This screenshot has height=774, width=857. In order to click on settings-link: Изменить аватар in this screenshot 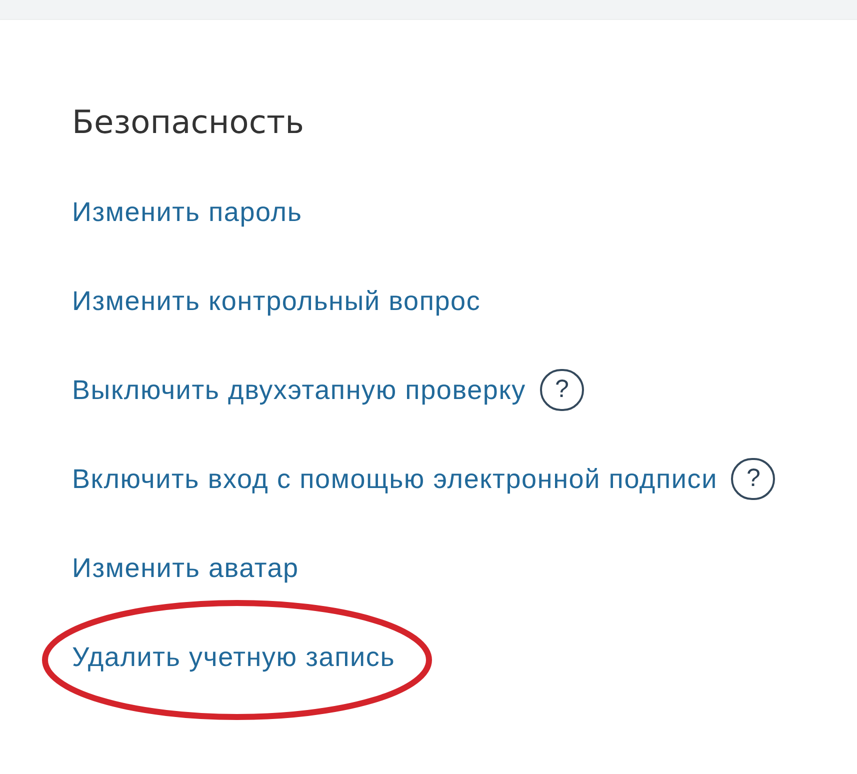, I will do `click(185, 567)`.